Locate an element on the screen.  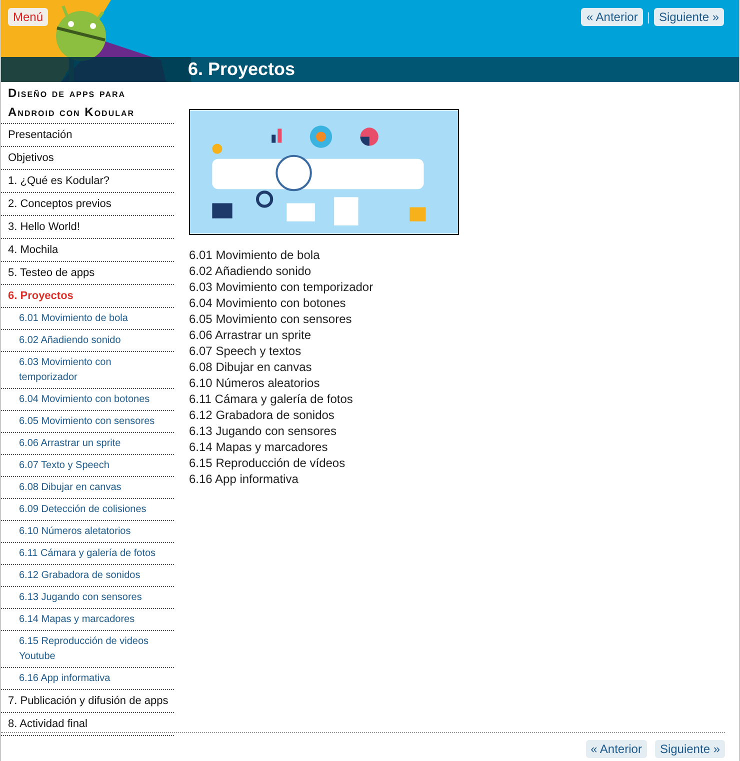
sidebar-item: 4. Mochila is located at coordinates (87, 250).